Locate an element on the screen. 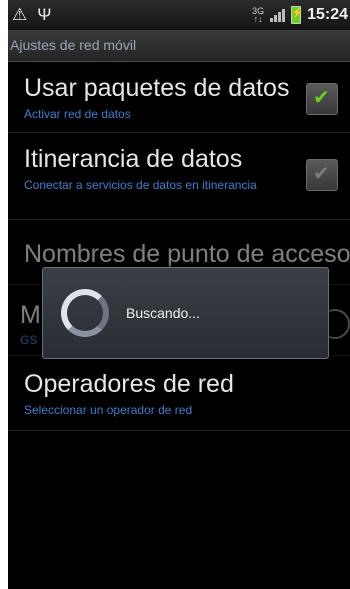 The height and width of the screenshot is (589, 350). roaming-checkbox: ✔ is located at coordinates (322, 175).